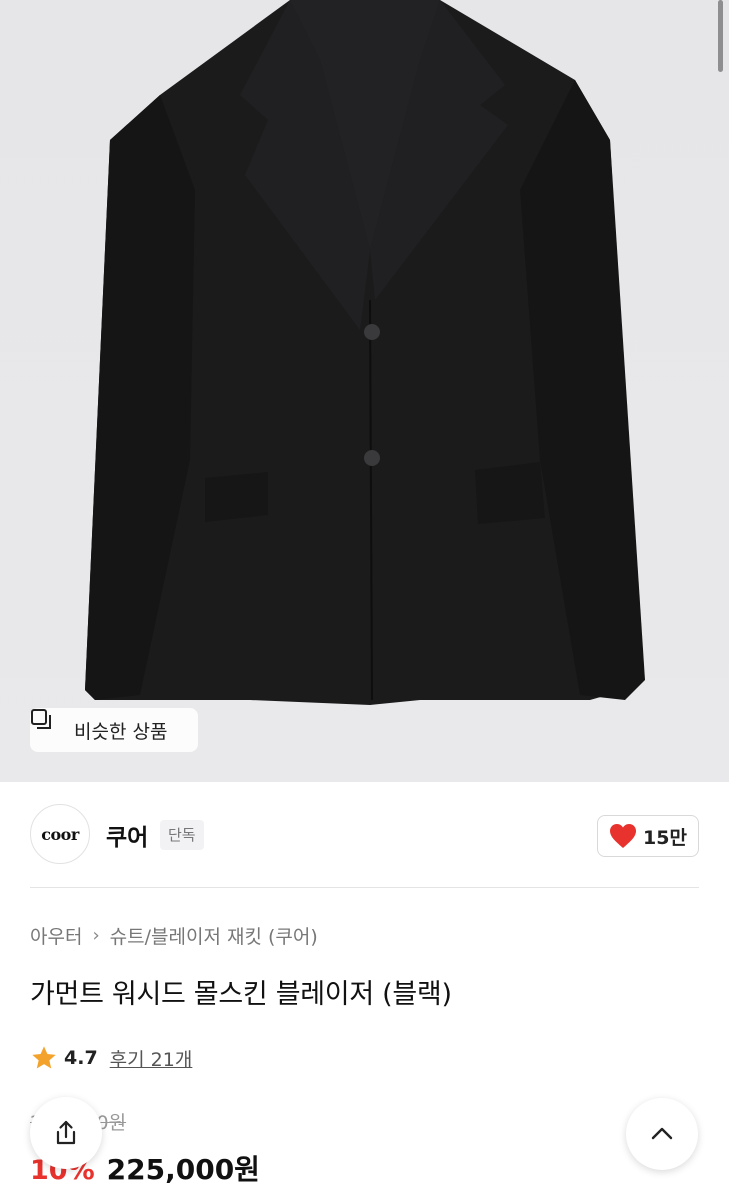 The height and width of the screenshot is (1200, 729). Describe the element at coordinates (96, 935) in the screenshot. I see `chevron-right-icon: ›` at that location.